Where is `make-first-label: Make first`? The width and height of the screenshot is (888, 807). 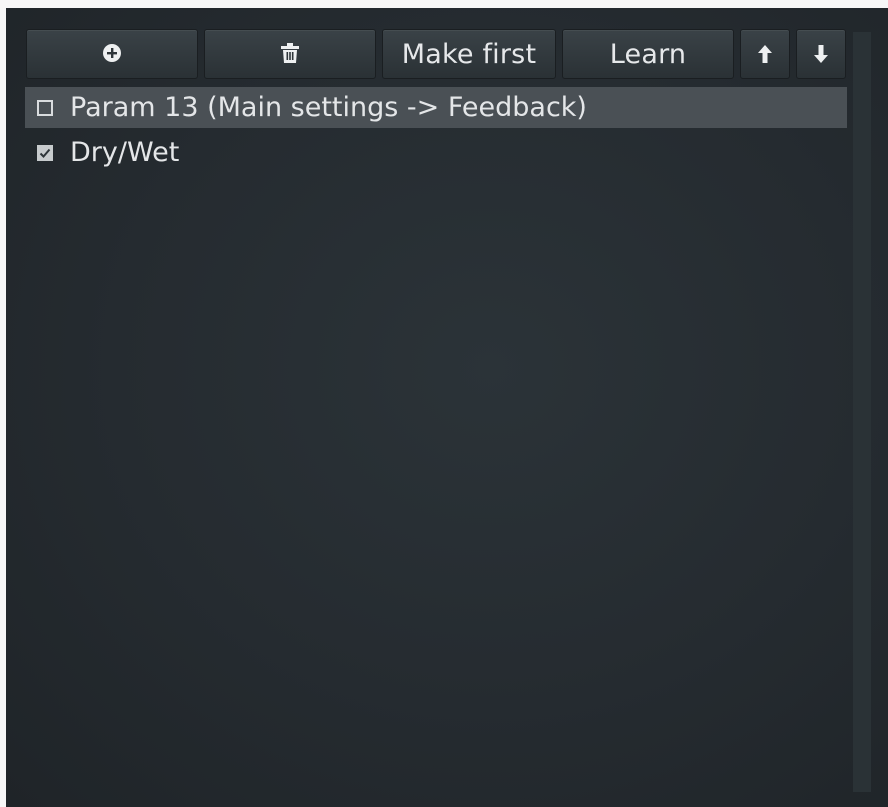 make-first-label: Make first is located at coordinates (469, 54).